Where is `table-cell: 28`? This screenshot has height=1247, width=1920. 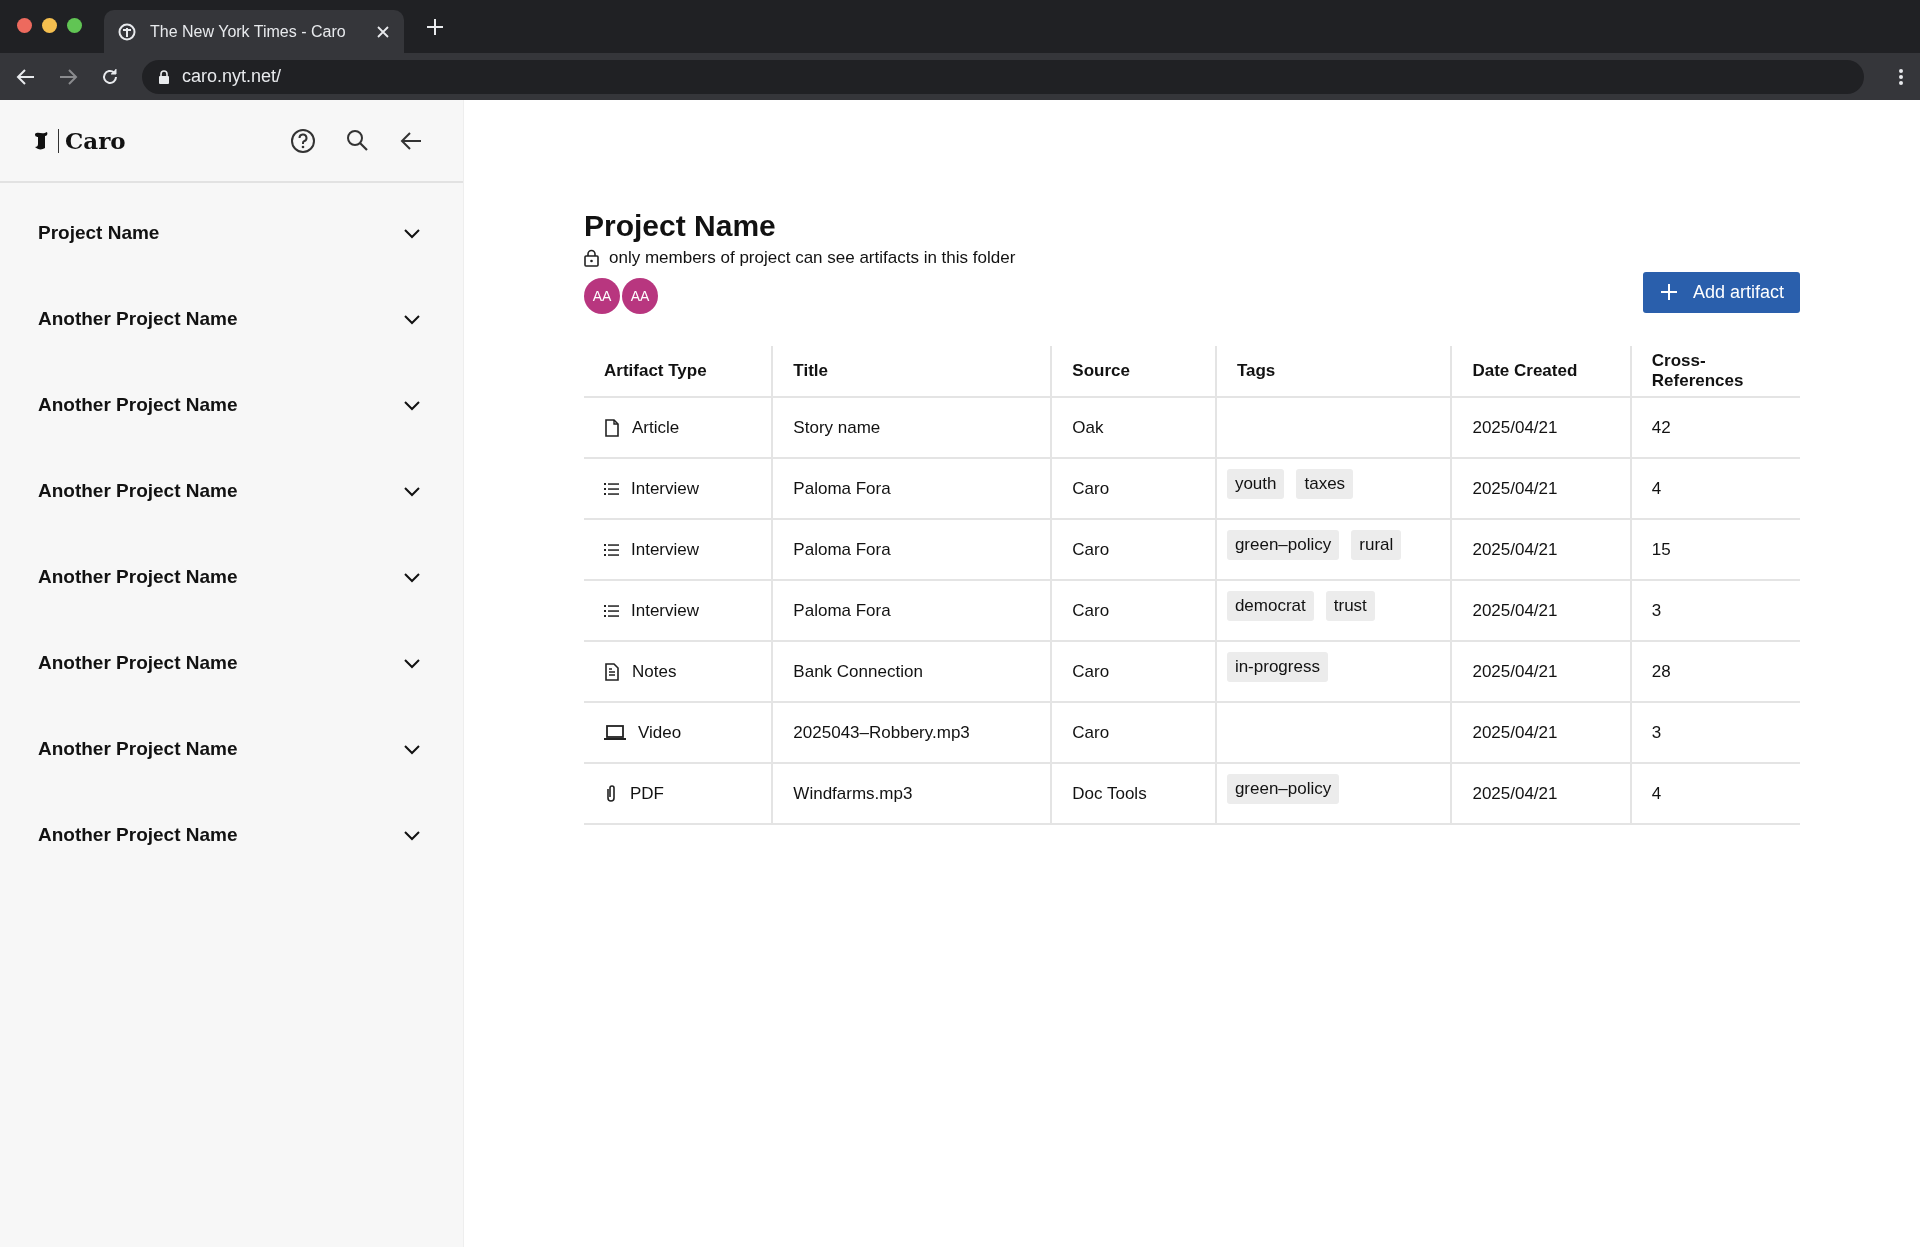 table-cell: 28 is located at coordinates (1715, 671).